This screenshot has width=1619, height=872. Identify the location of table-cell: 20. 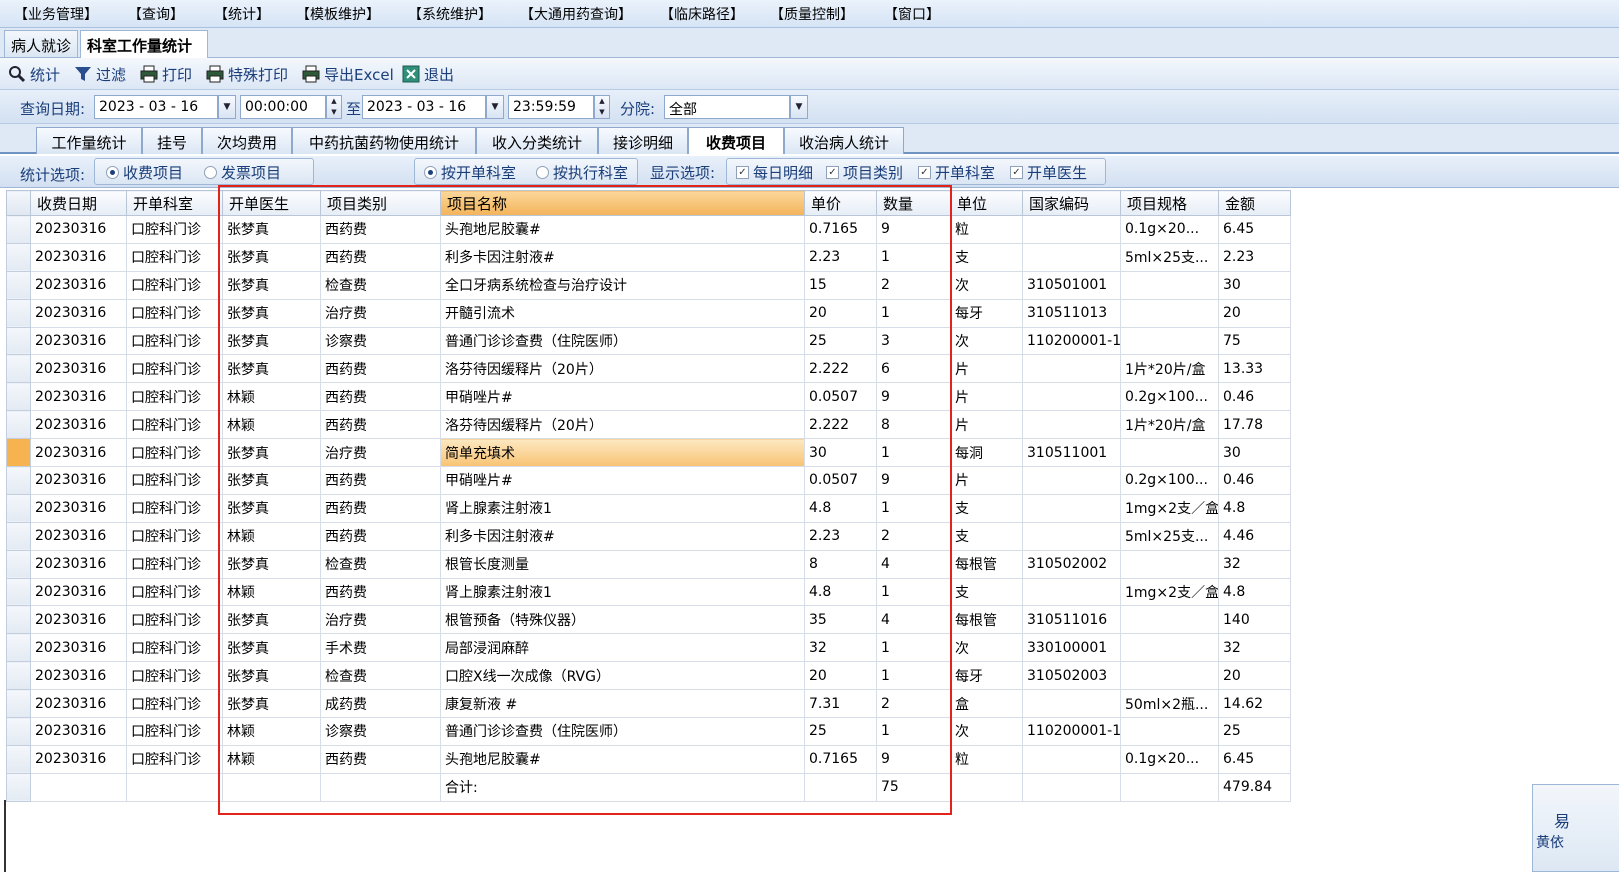
(1254, 676).